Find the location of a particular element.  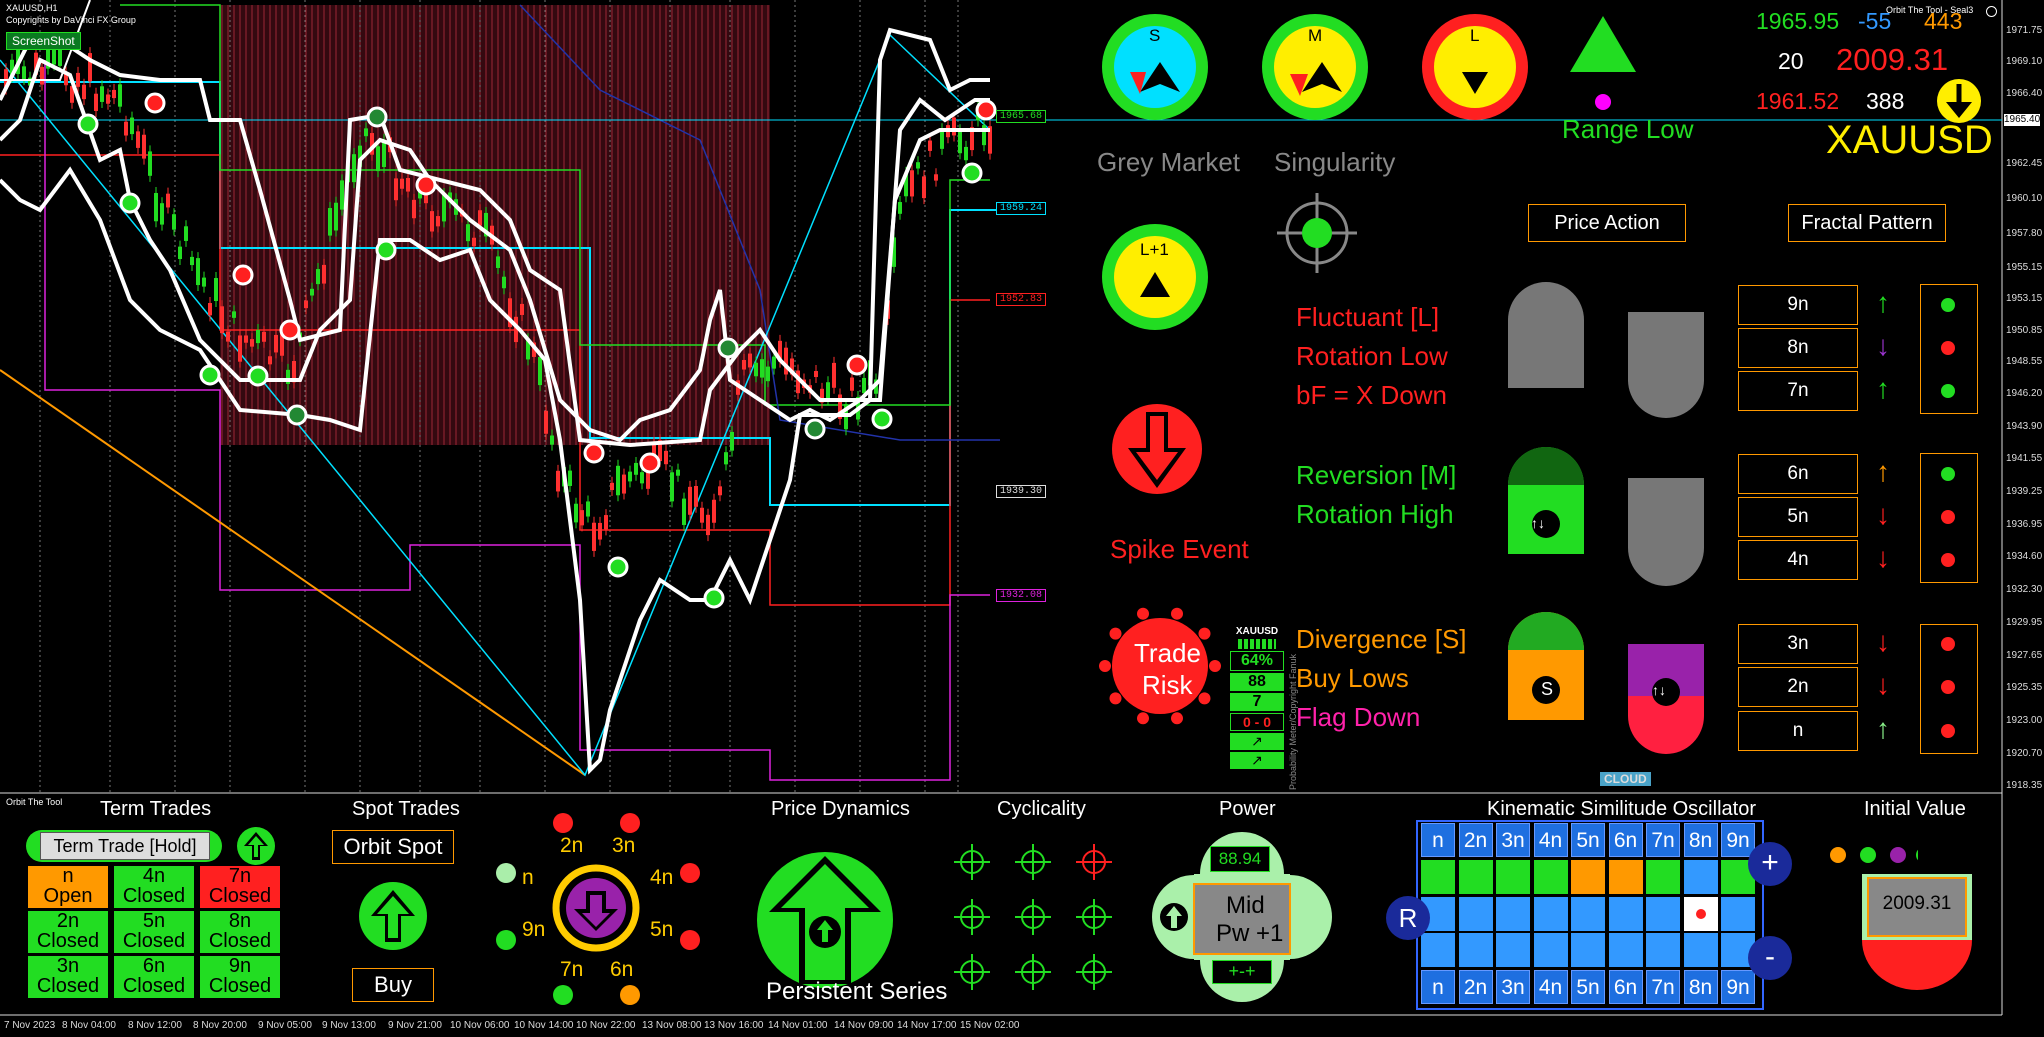

fractal-pattern-button: Fractal Pattern is located at coordinates (1867, 223).